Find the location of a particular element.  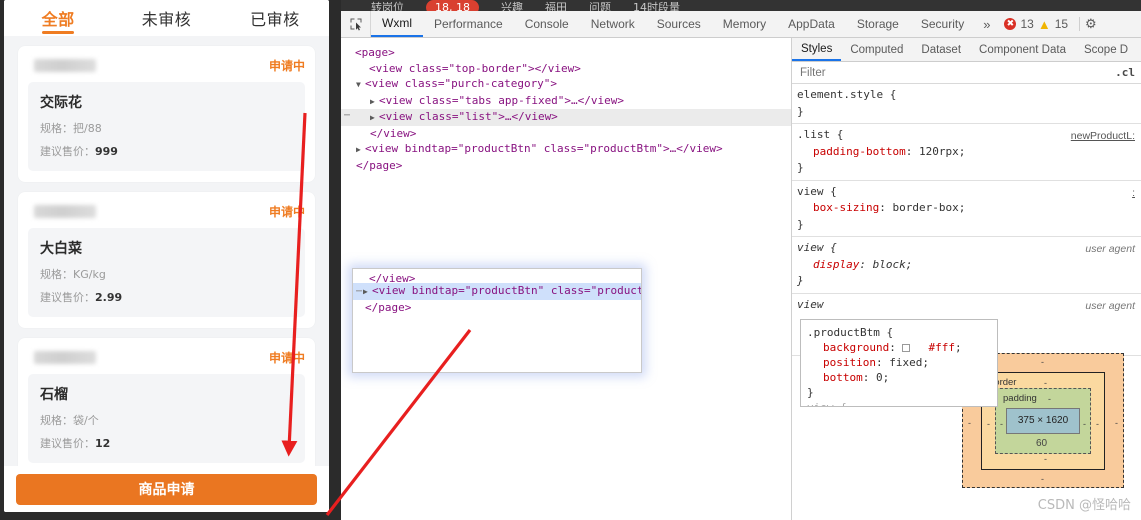

toolbar-divider is located at coordinates (1080, 24).